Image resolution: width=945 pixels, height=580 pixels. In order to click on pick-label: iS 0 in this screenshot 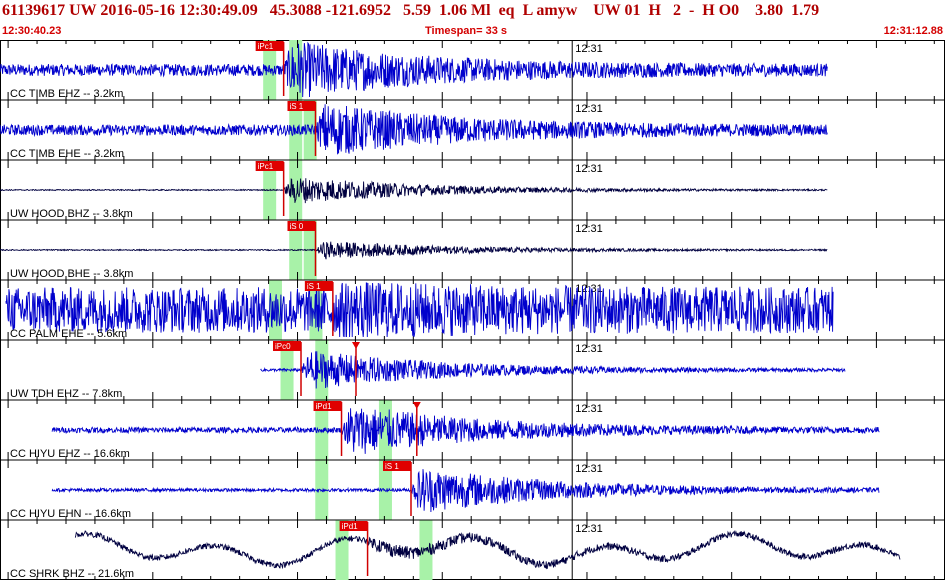, I will do `click(296, 226)`.